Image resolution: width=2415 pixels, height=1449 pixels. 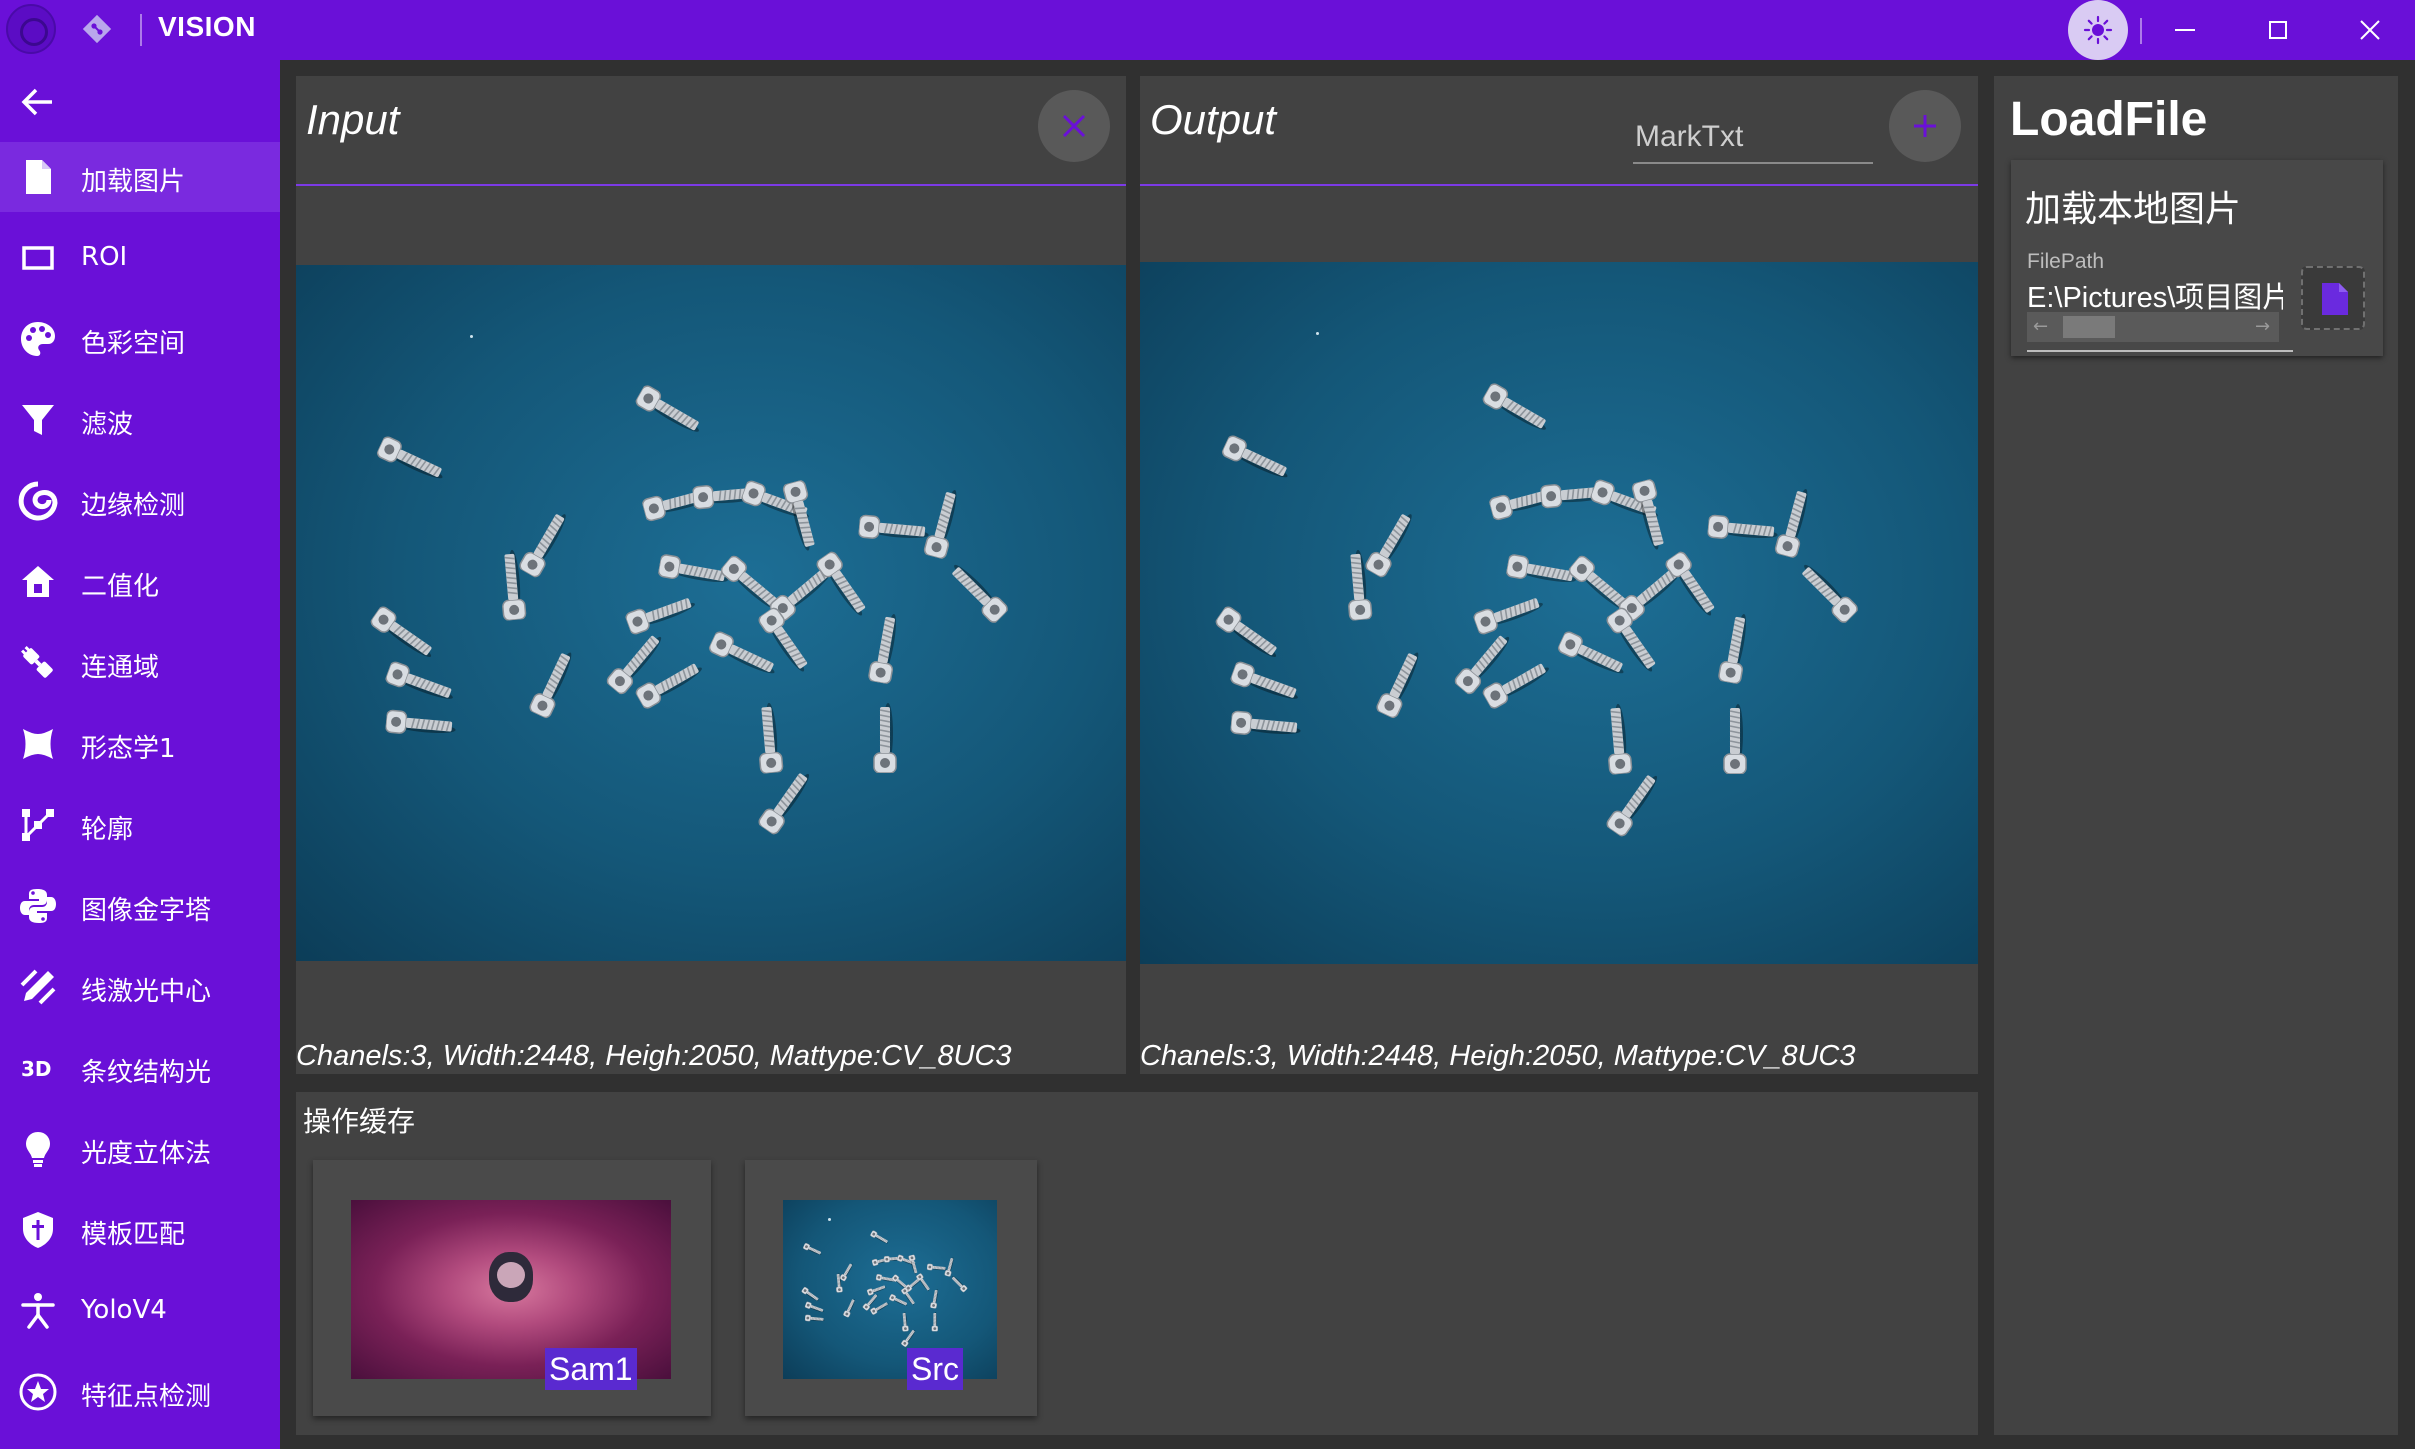 I want to click on sidebar-item-template-matching: 模板匹配, so click(x=140, y=1230).